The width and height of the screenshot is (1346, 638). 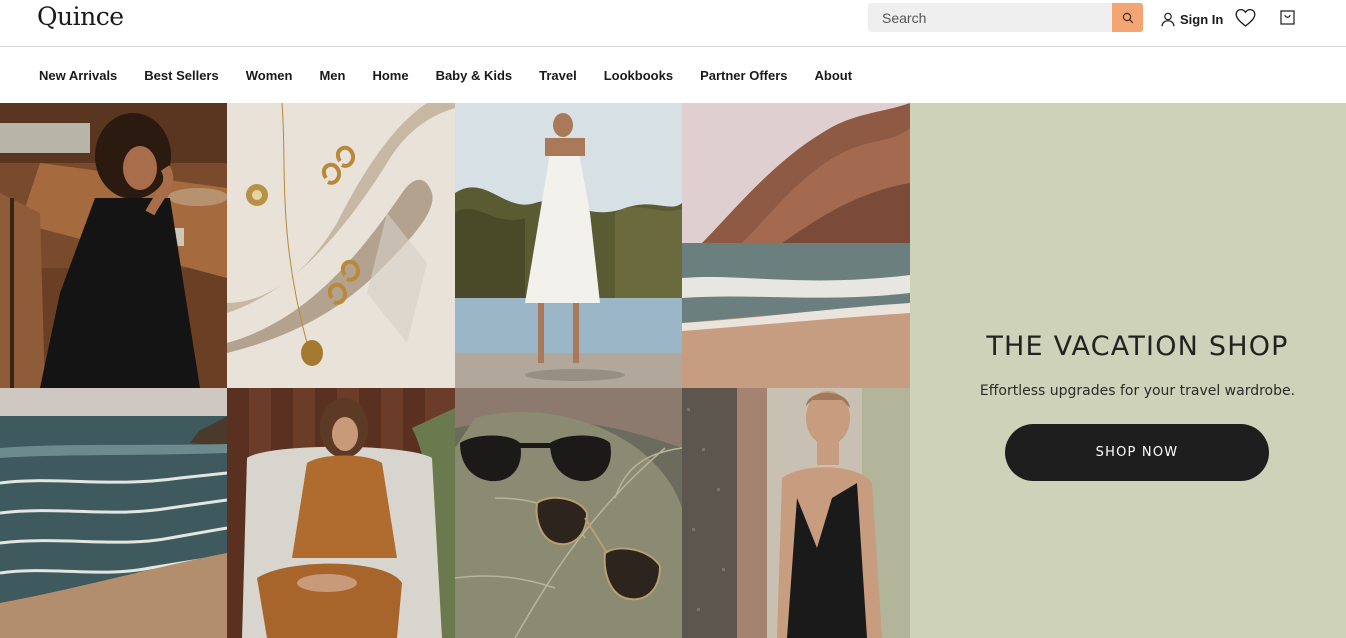 What do you see at coordinates (796, 245) in the screenshot?
I see `photo-rocky-coast` at bounding box center [796, 245].